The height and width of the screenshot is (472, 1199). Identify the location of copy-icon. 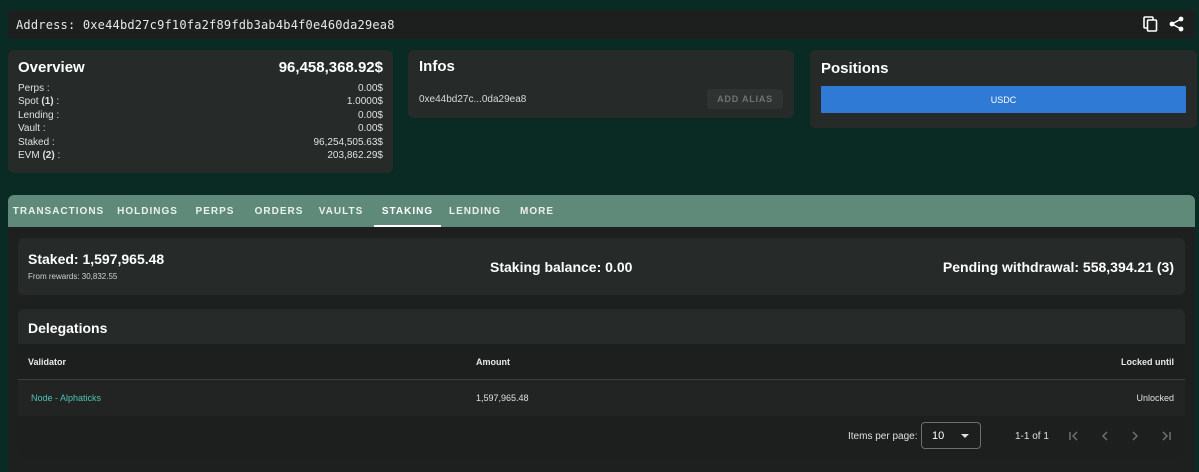
(1150, 24).